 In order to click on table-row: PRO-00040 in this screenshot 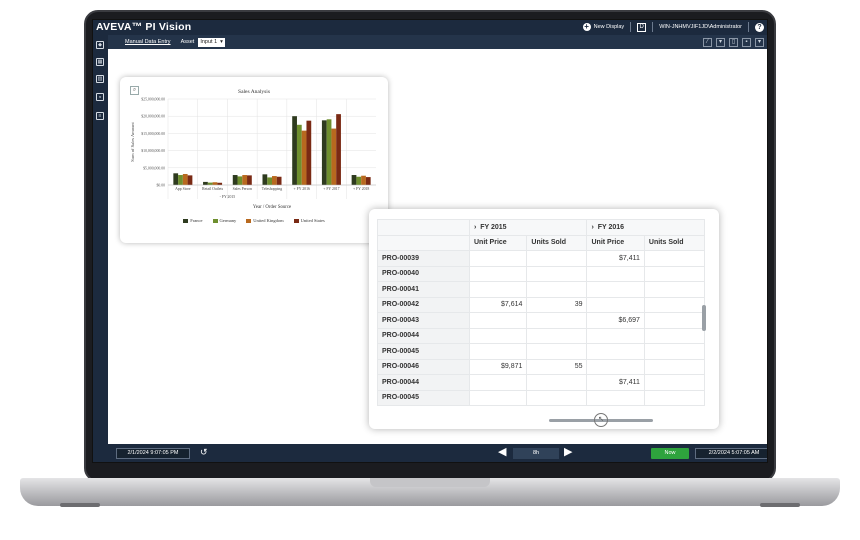, I will do `click(541, 273)`.